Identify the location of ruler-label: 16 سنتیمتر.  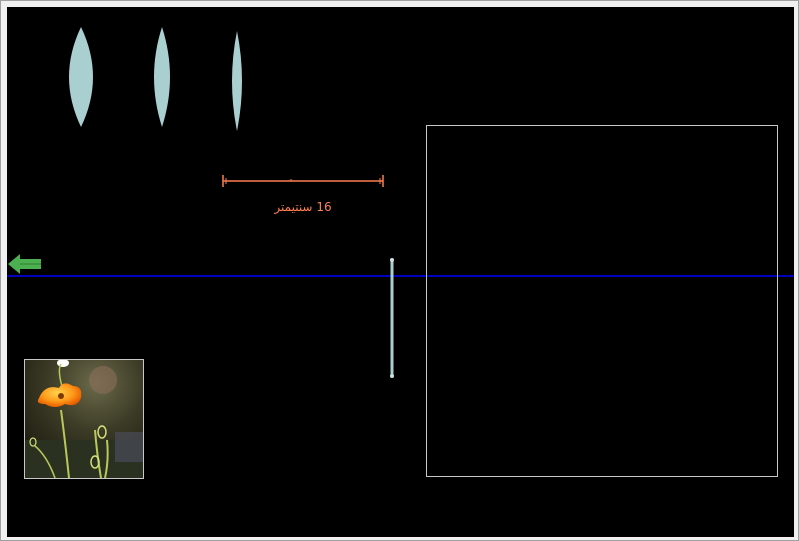
(303, 207).